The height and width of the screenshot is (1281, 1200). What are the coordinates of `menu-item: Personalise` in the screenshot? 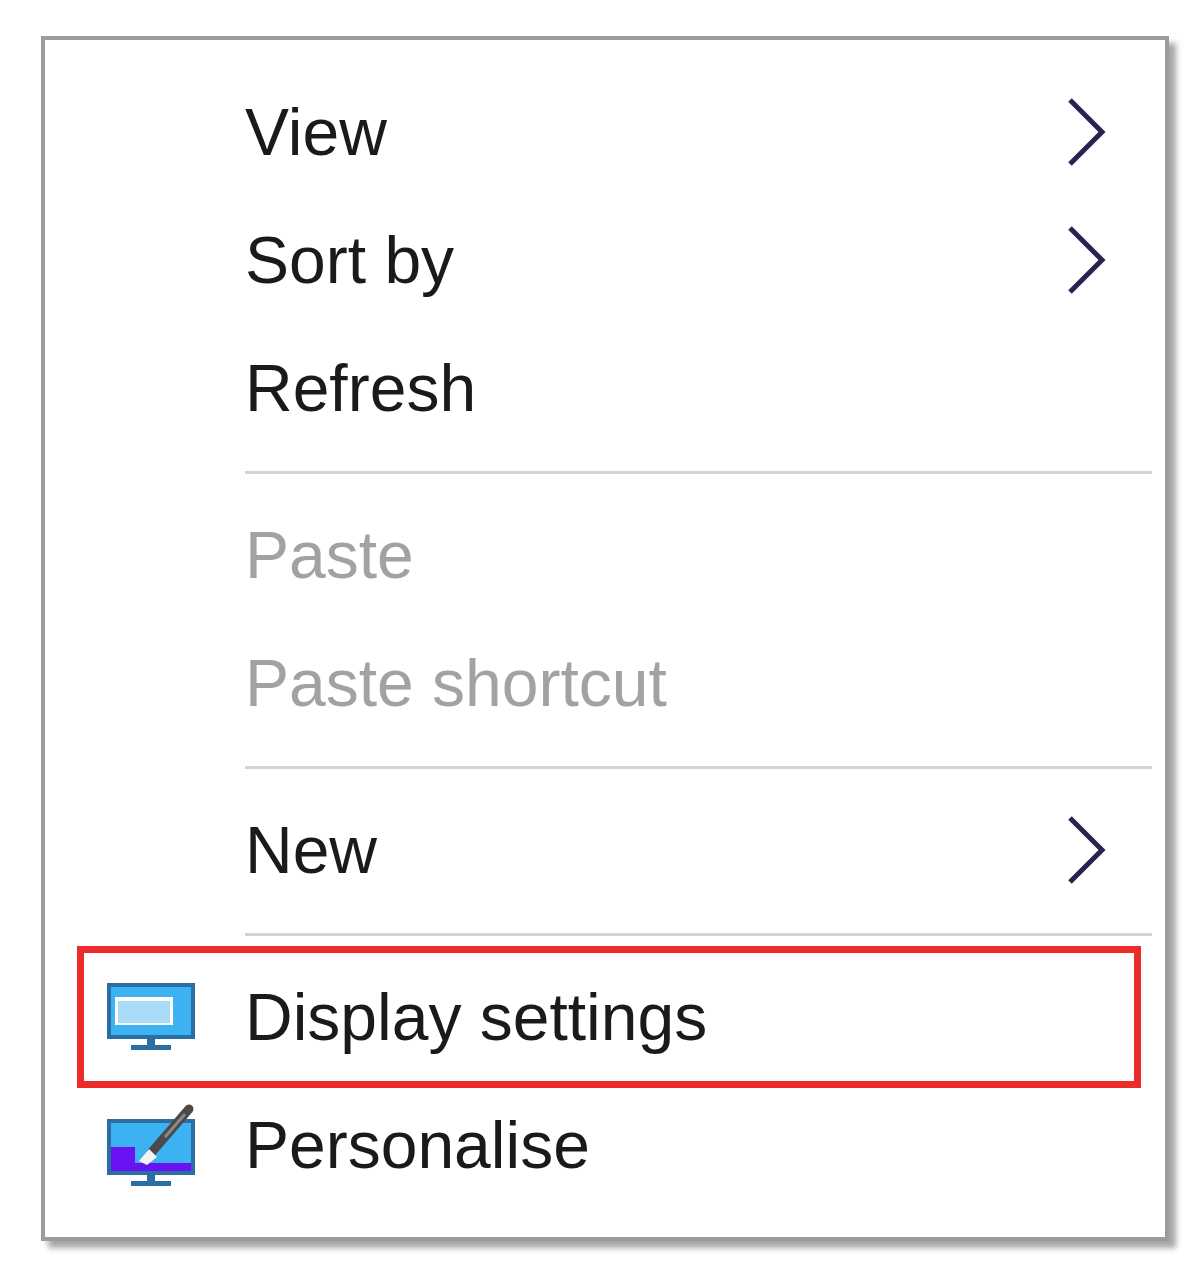 It's located at (609, 1145).